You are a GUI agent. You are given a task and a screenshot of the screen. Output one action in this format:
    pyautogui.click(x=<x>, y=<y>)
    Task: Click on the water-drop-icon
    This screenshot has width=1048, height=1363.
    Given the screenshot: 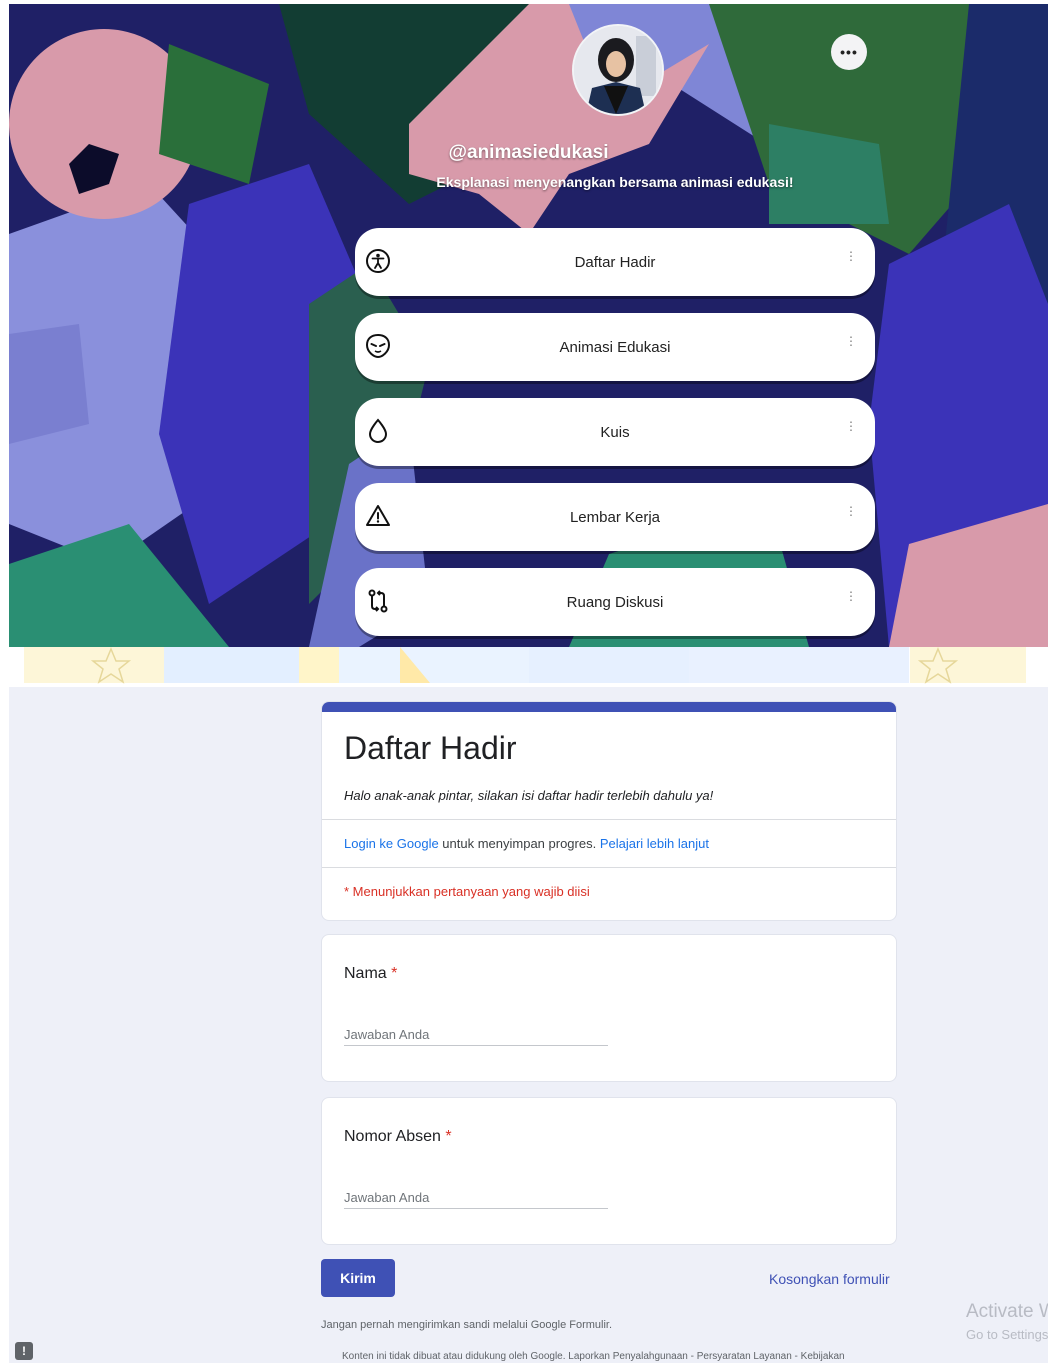 What is the action you would take?
    pyautogui.click(x=378, y=431)
    